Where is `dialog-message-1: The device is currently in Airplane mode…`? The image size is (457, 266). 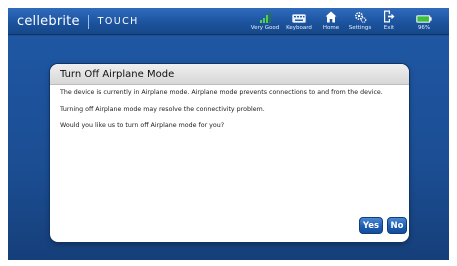
dialog-message-1: The device is currently in Airplane mode… is located at coordinates (221, 92).